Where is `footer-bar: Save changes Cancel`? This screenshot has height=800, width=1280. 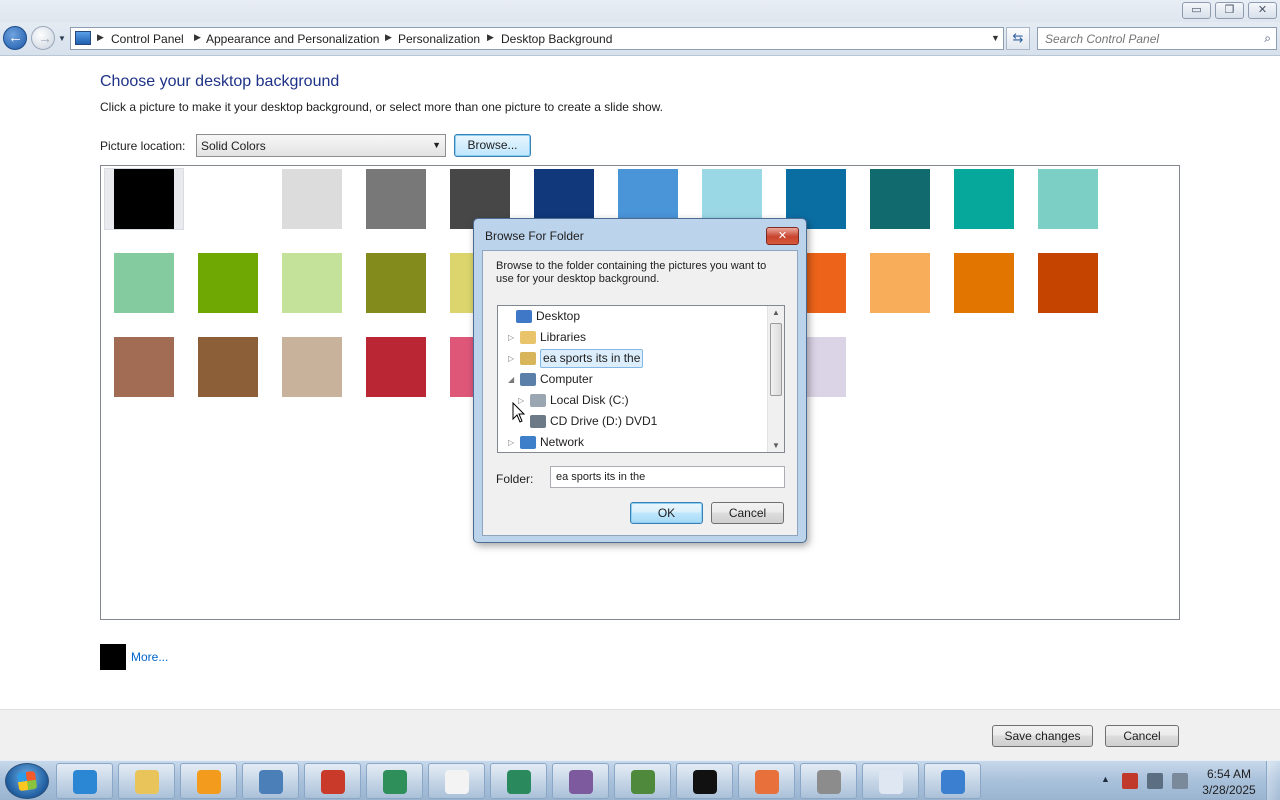 footer-bar: Save changes Cancel is located at coordinates (640, 734).